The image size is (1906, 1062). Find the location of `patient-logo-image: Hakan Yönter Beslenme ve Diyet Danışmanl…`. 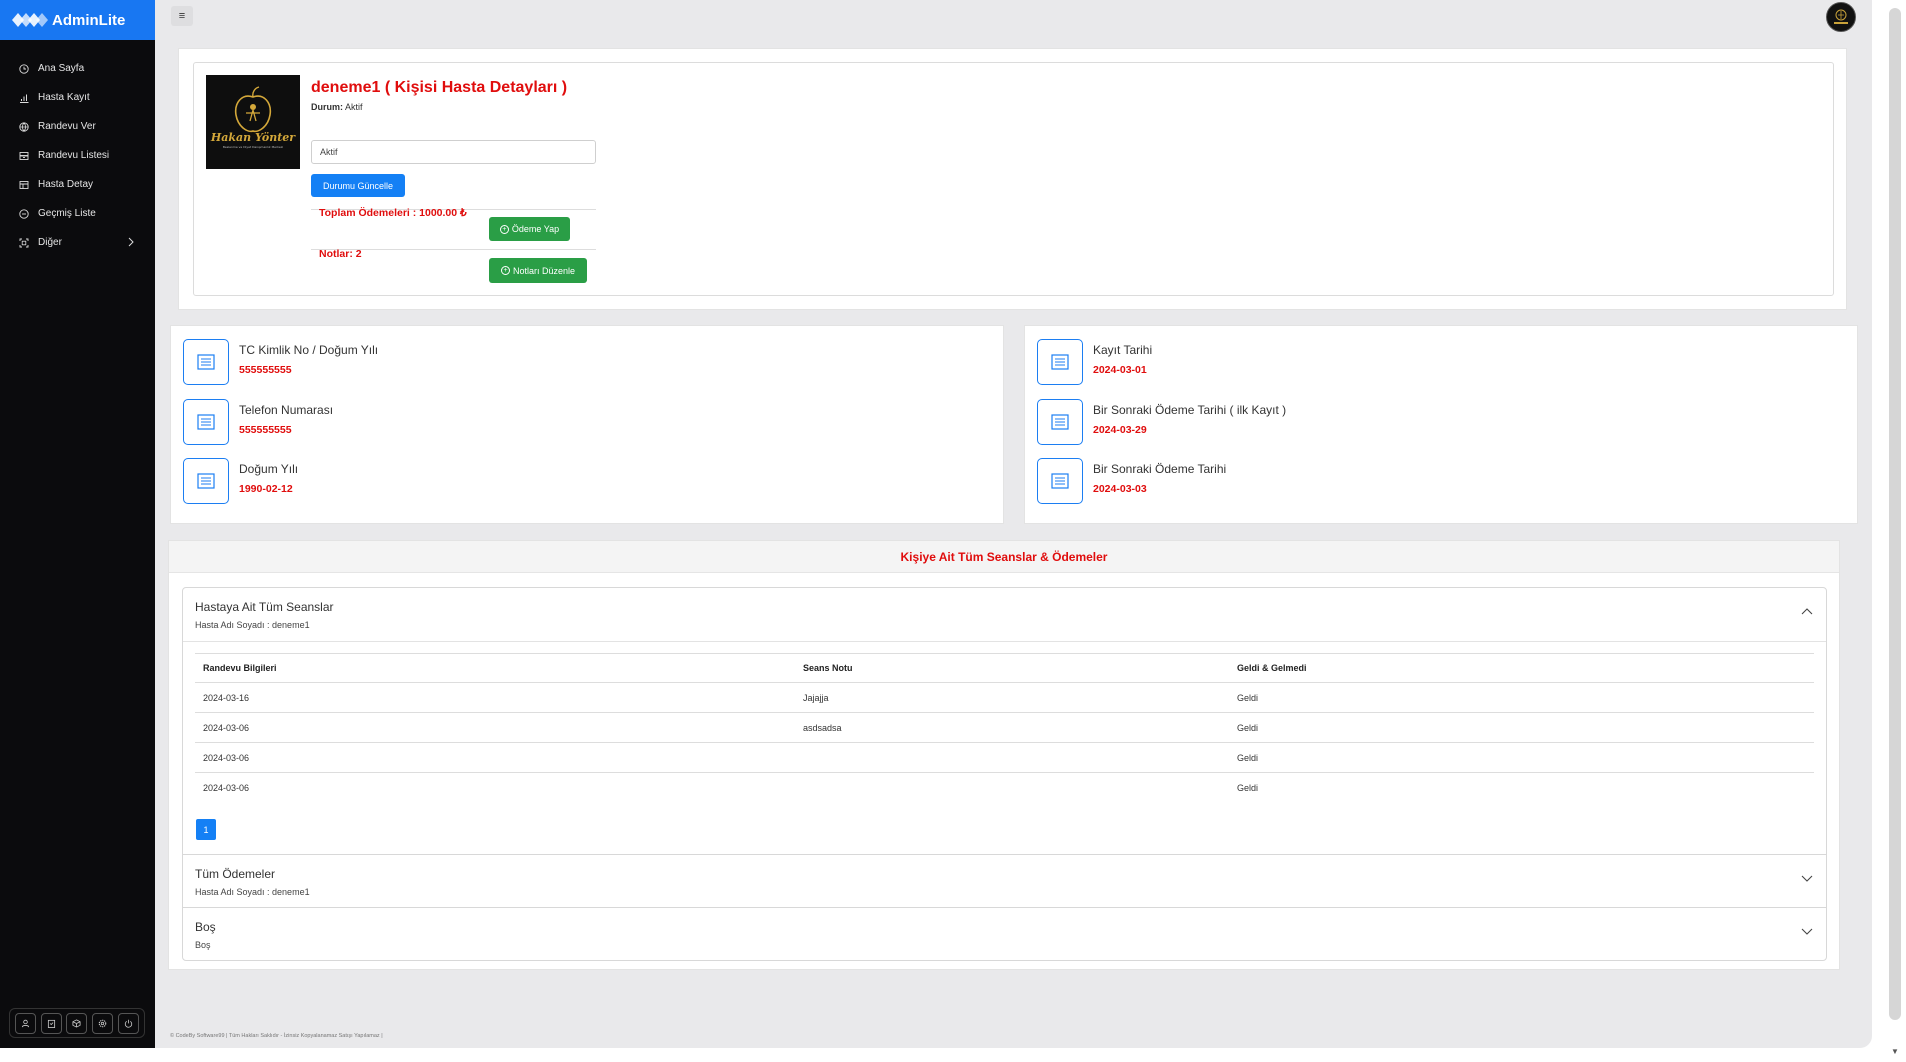

patient-logo-image: Hakan Yönter Beslenme ve Diyet Danışmanl… is located at coordinates (253, 117).